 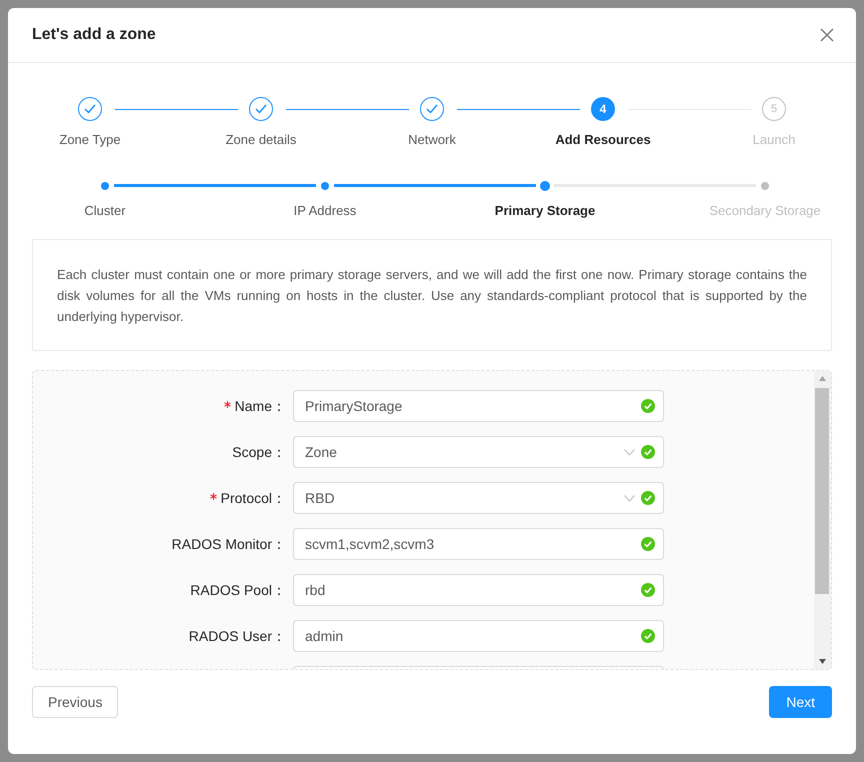 I want to click on field-label: Protocol：, so click(x=253, y=498).